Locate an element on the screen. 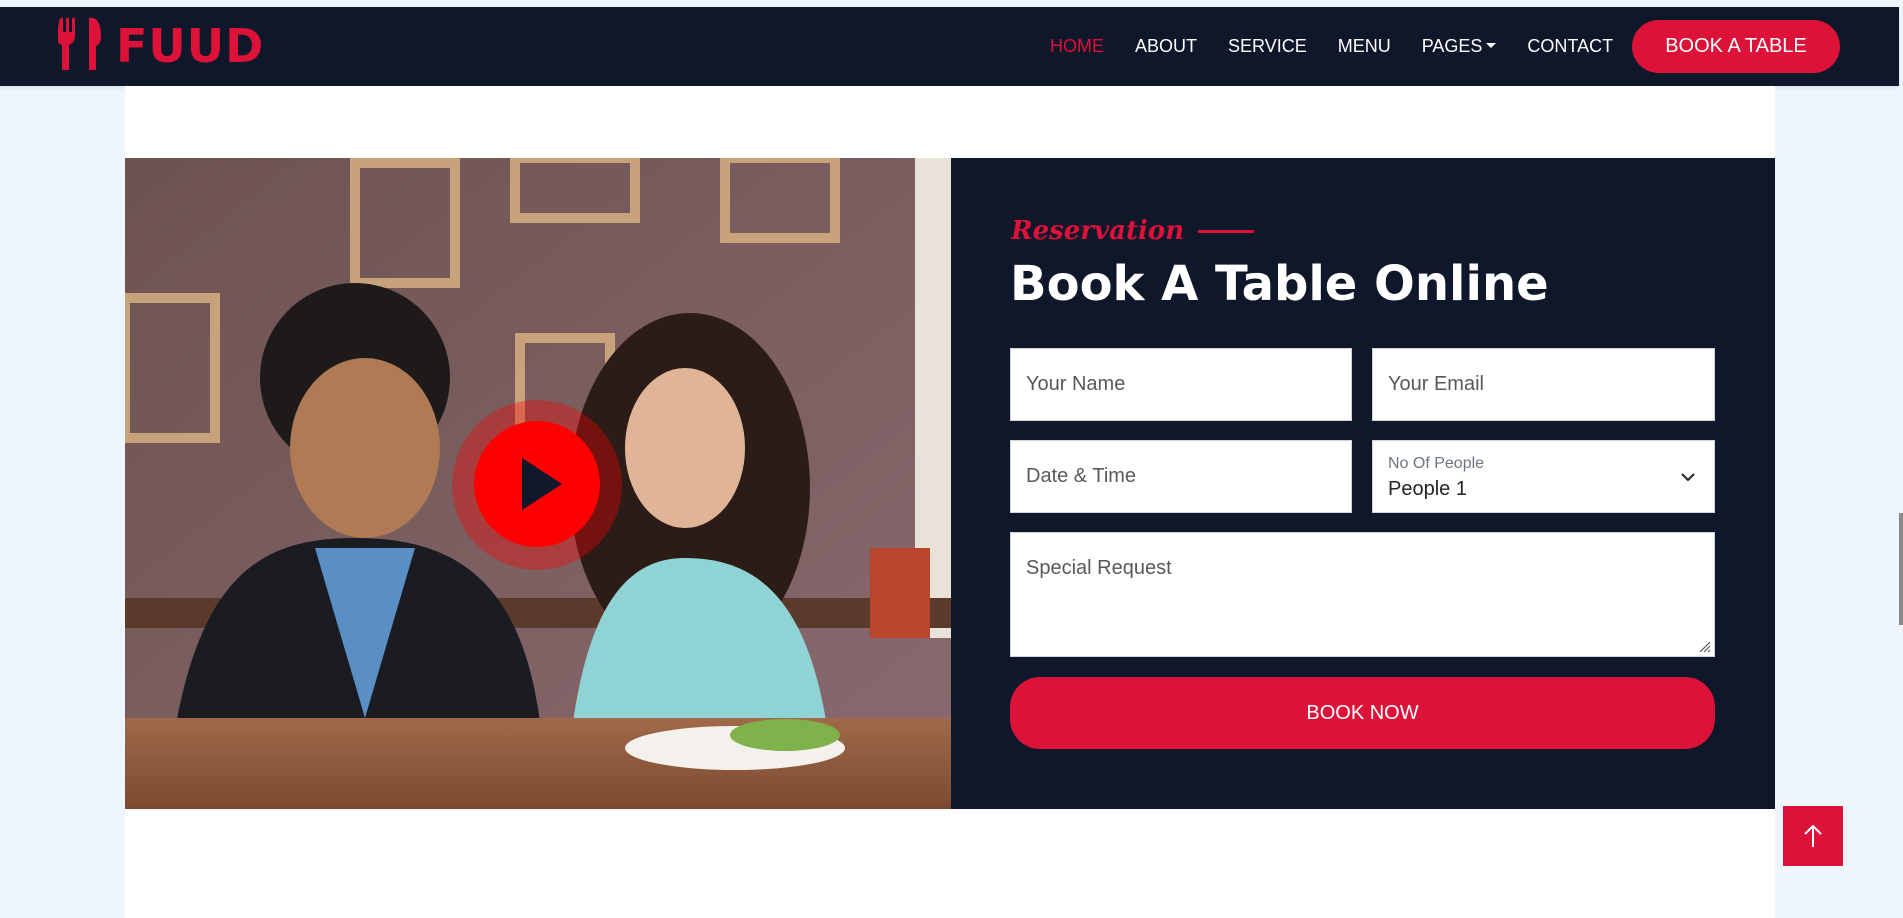 The image size is (1903, 918). subtitle-line is located at coordinates (1226, 231).